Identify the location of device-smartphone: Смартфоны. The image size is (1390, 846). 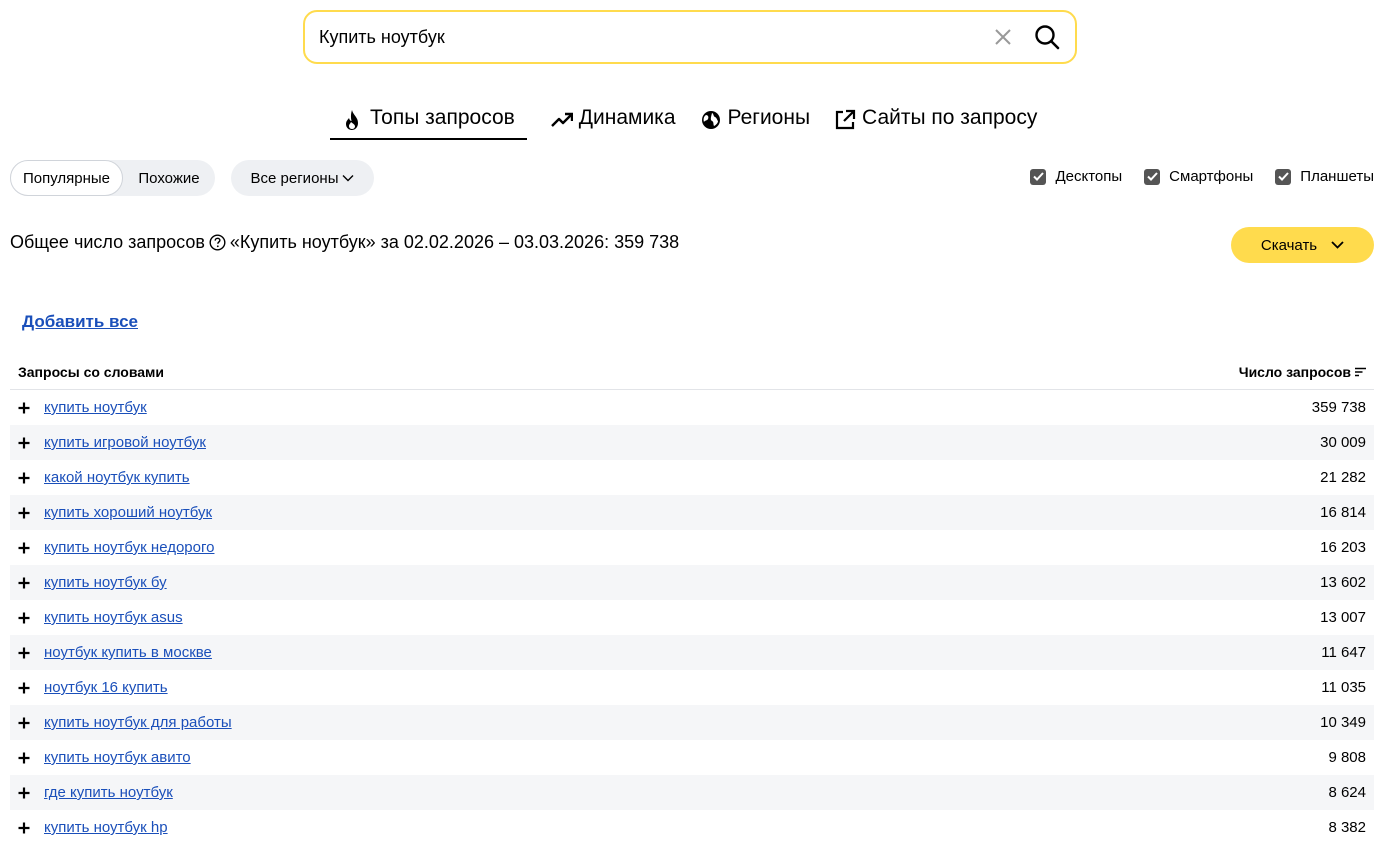
(1198, 176).